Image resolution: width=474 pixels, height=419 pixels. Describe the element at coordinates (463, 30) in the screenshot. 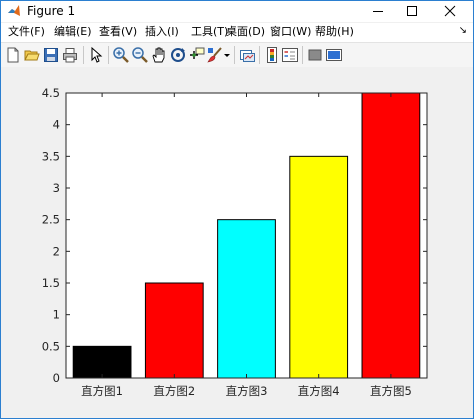

I see `menu-overflow-icon: ↘` at that location.